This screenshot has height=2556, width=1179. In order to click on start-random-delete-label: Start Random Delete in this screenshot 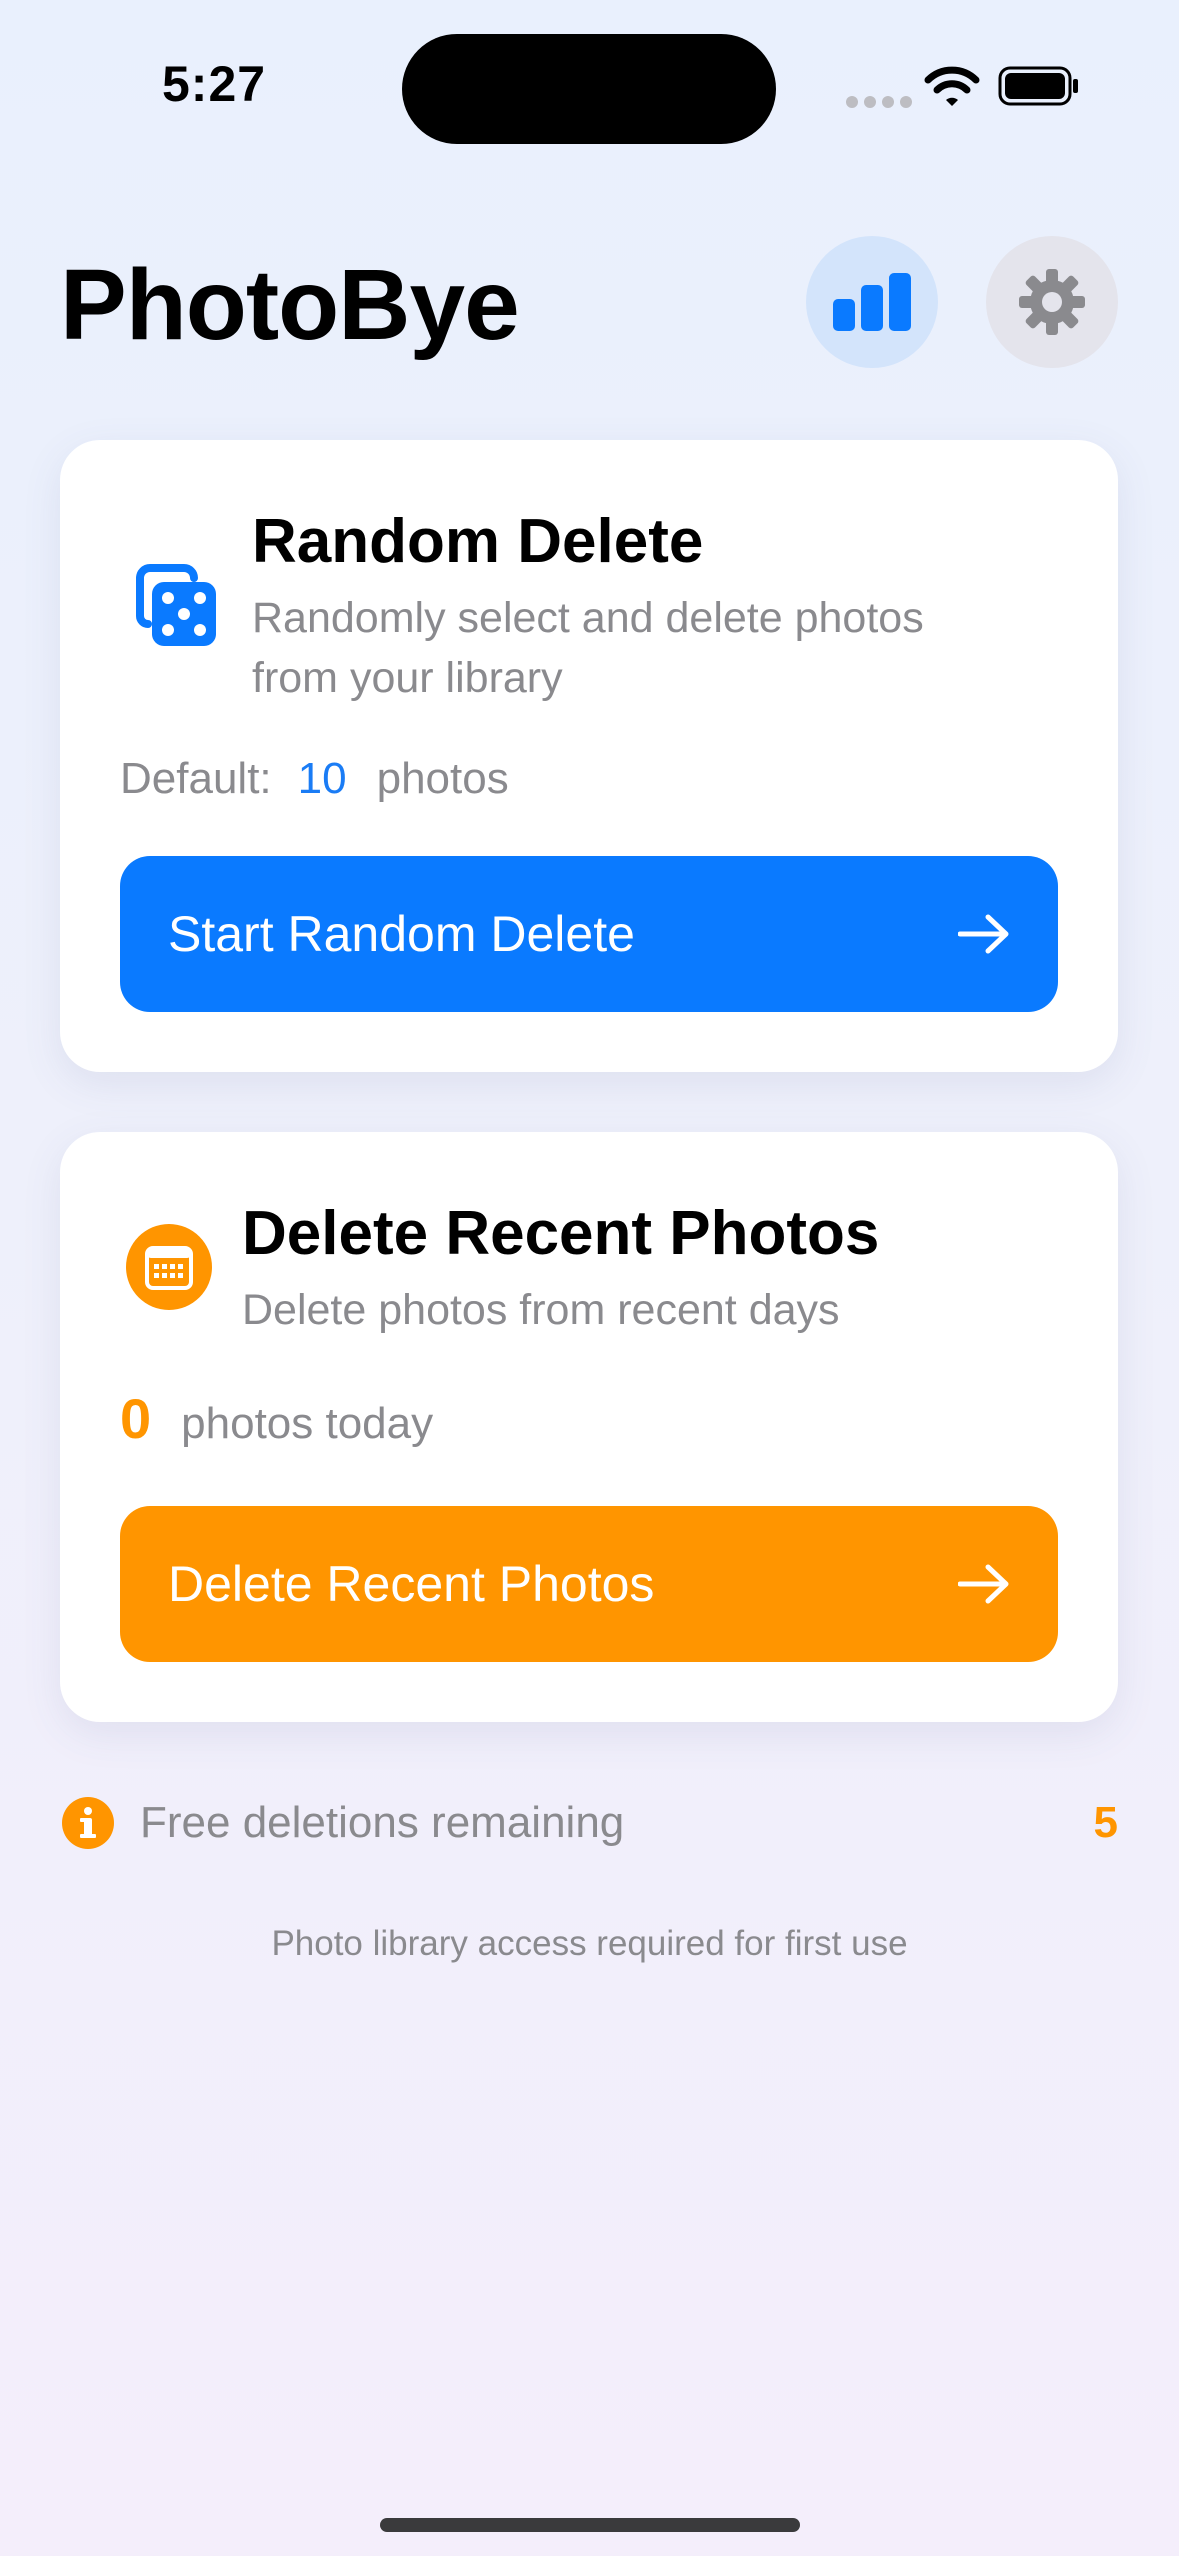, I will do `click(401, 934)`.